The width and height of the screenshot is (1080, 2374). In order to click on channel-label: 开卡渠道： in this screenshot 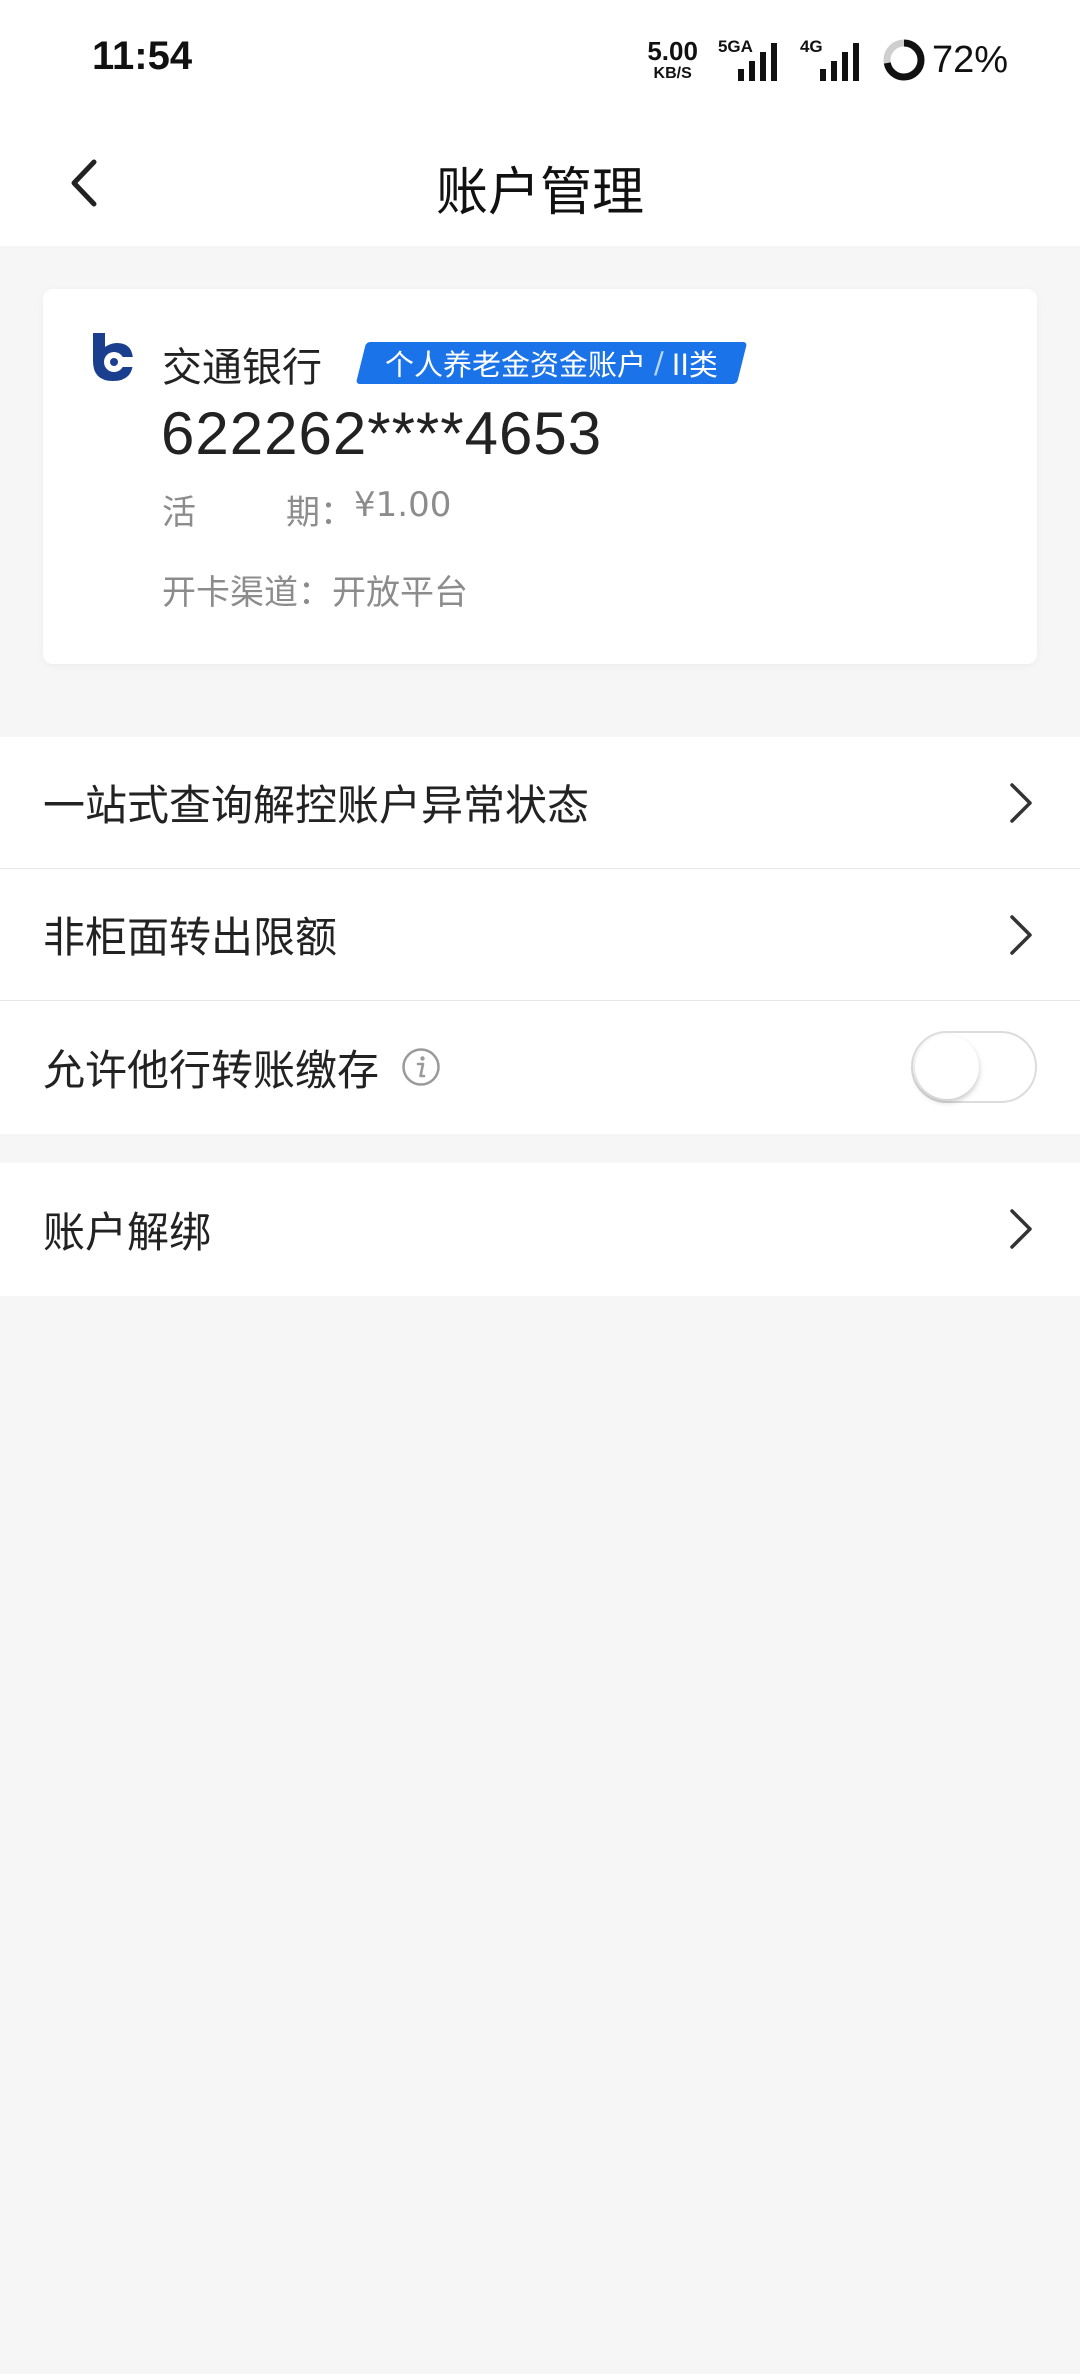, I will do `click(247, 593)`.